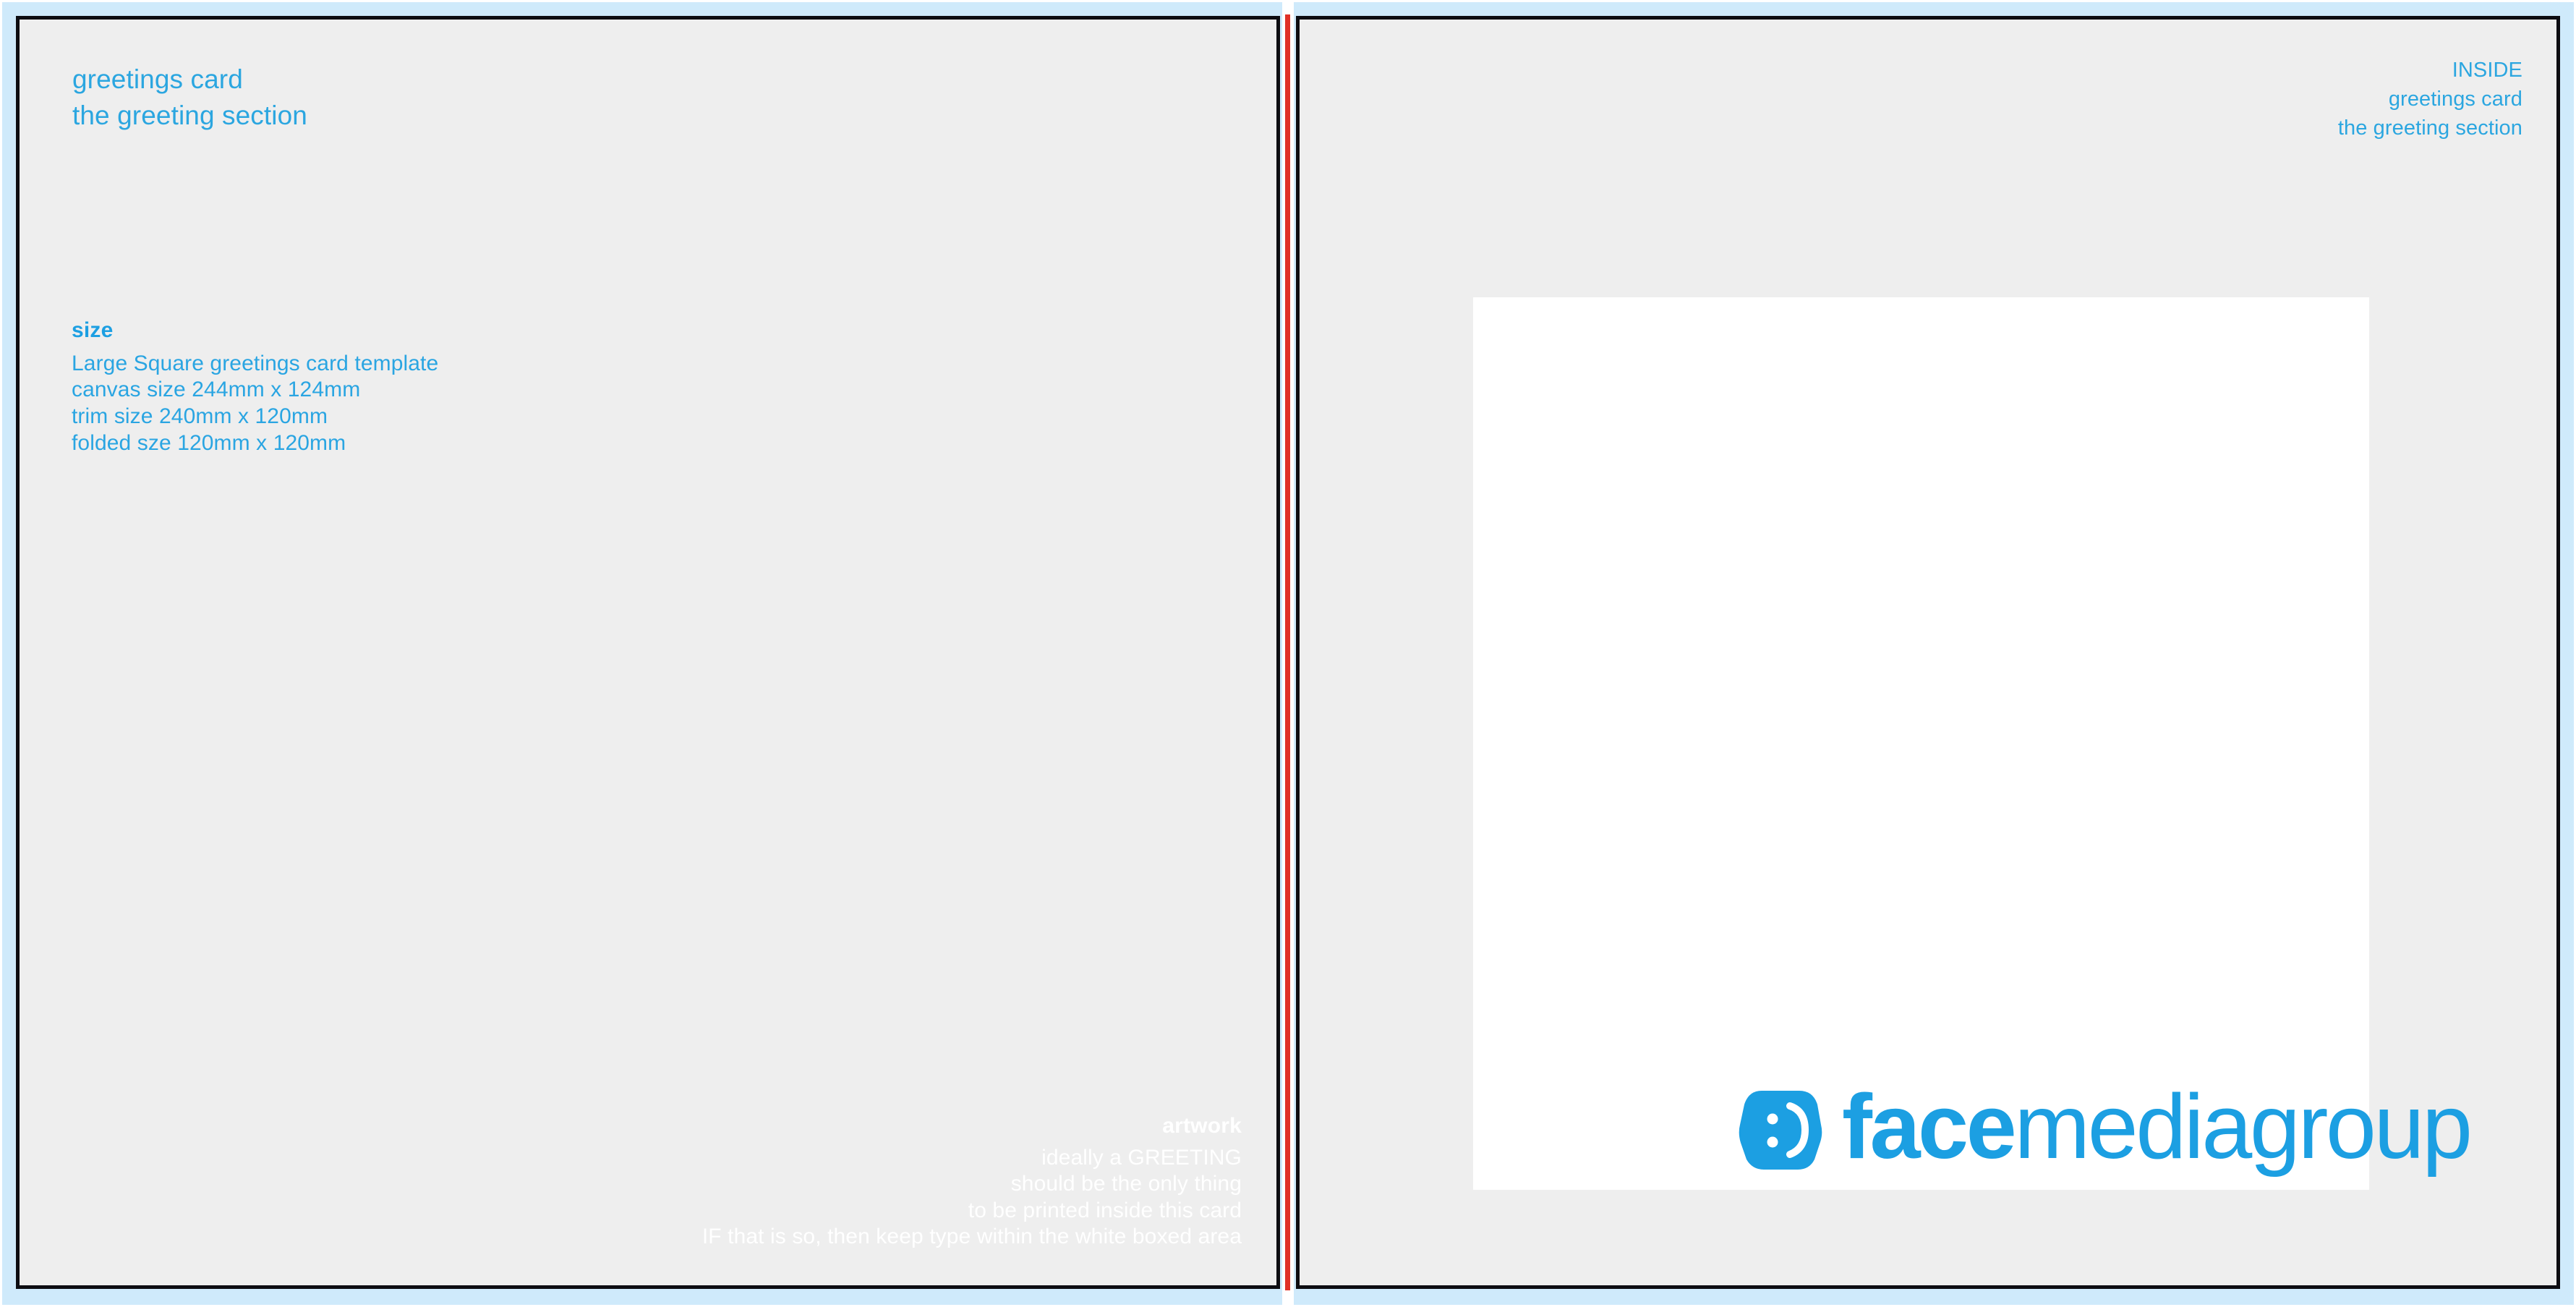  Describe the element at coordinates (157, 79) in the screenshot. I see `page-title-line1: greetings card` at that location.